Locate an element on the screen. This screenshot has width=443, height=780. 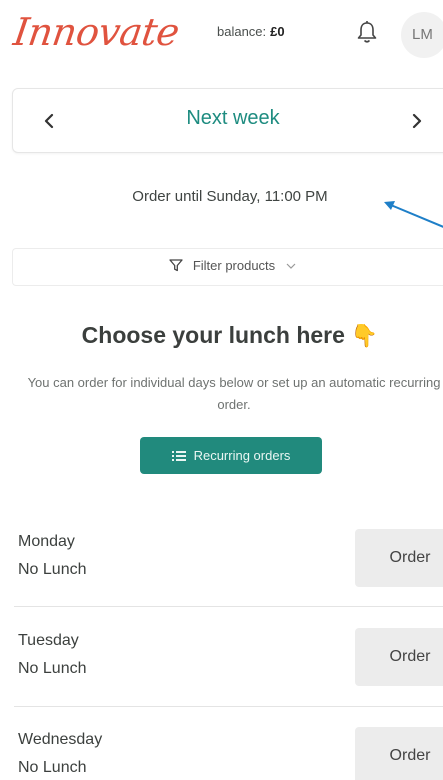
pointing-down-icon: 👇 is located at coordinates (364, 335).